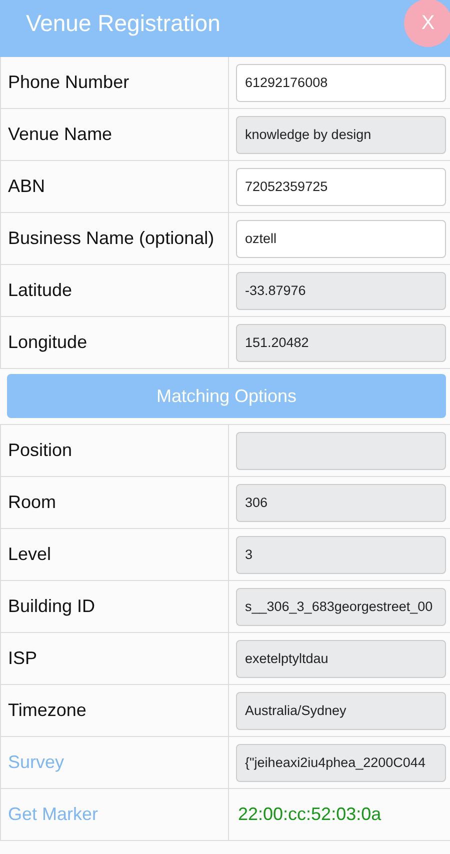 The width and height of the screenshot is (450, 854). What do you see at coordinates (40, 450) in the screenshot?
I see `field-label: Position` at bounding box center [40, 450].